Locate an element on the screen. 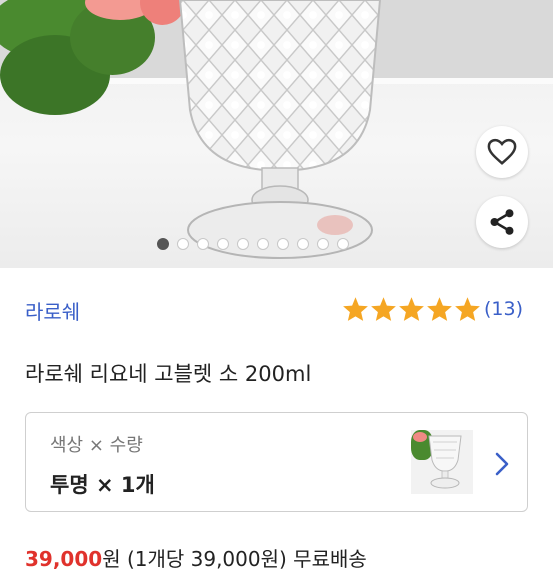  option-value: 투명 × 1개 is located at coordinates (102, 485).